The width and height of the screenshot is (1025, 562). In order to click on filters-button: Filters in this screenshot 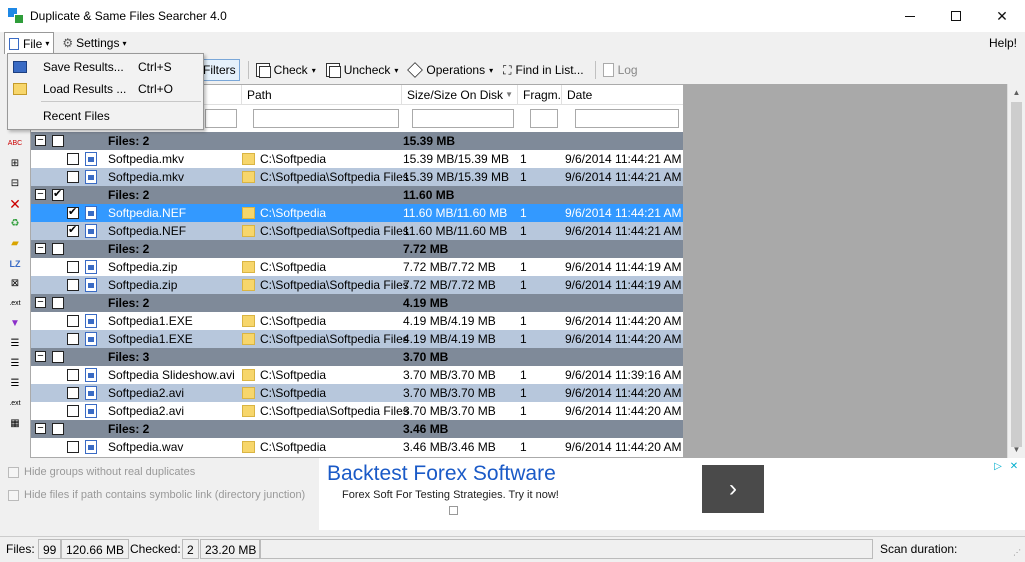, I will do `click(219, 70)`.